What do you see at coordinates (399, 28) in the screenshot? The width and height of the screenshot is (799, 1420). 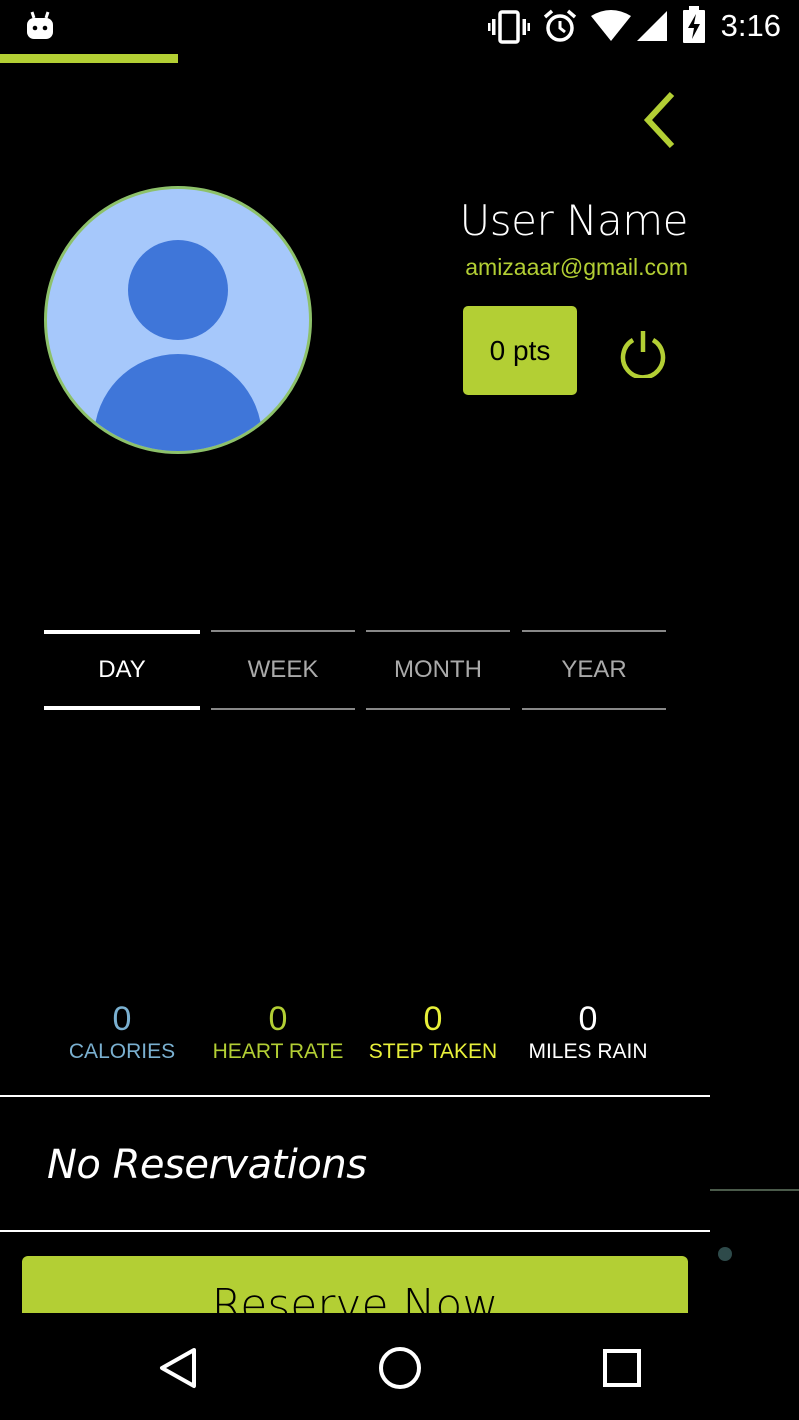 I see `status-bar: 3:16` at bounding box center [399, 28].